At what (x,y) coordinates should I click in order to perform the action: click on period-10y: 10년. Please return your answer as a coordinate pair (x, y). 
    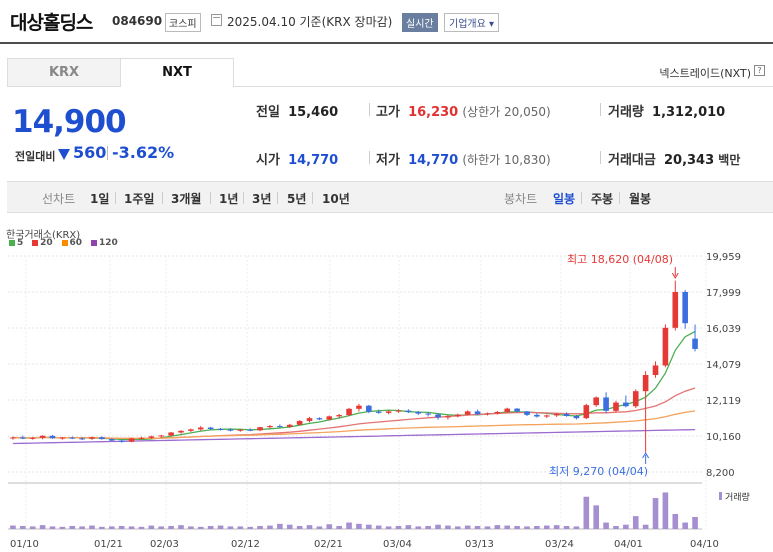
    Looking at the image, I should click on (336, 198).